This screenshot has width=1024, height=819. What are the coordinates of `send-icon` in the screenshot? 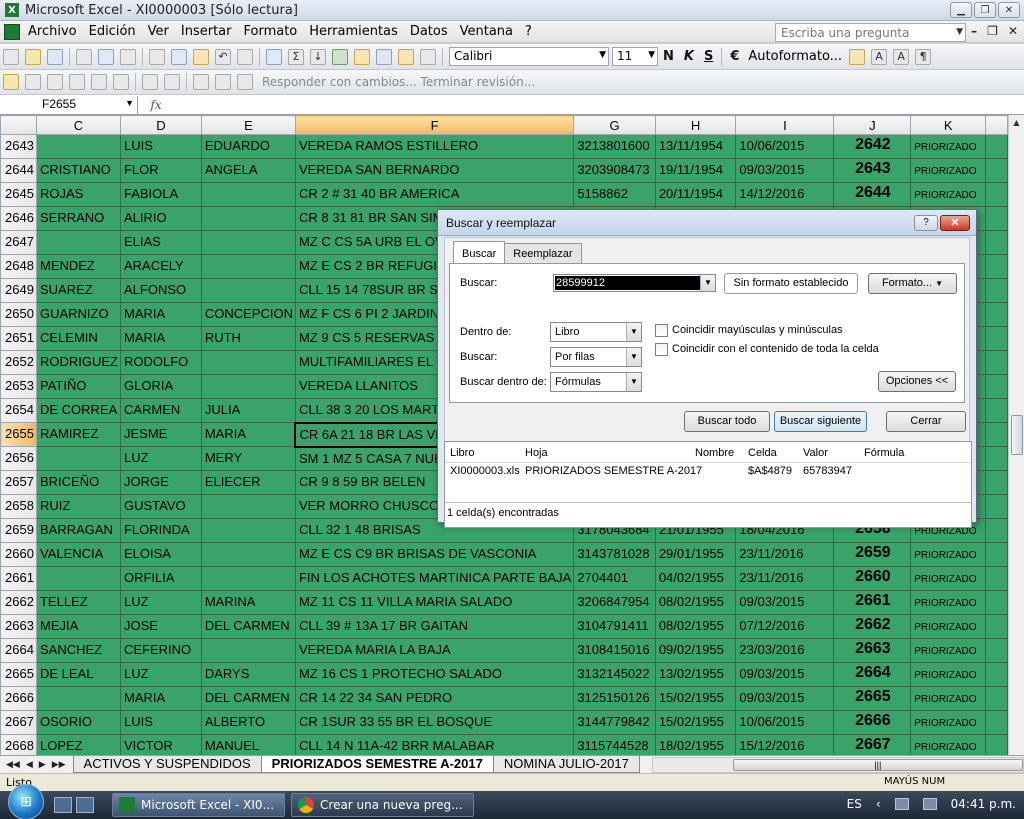 It's located at (99, 82).